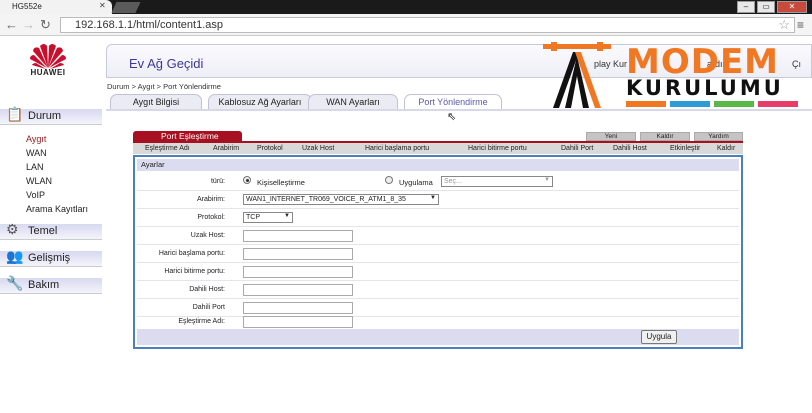 The height and width of the screenshot is (413, 812). Describe the element at coordinates (497, 181) in the screenshot. I see `application-select: Seç... ▼` at that location.